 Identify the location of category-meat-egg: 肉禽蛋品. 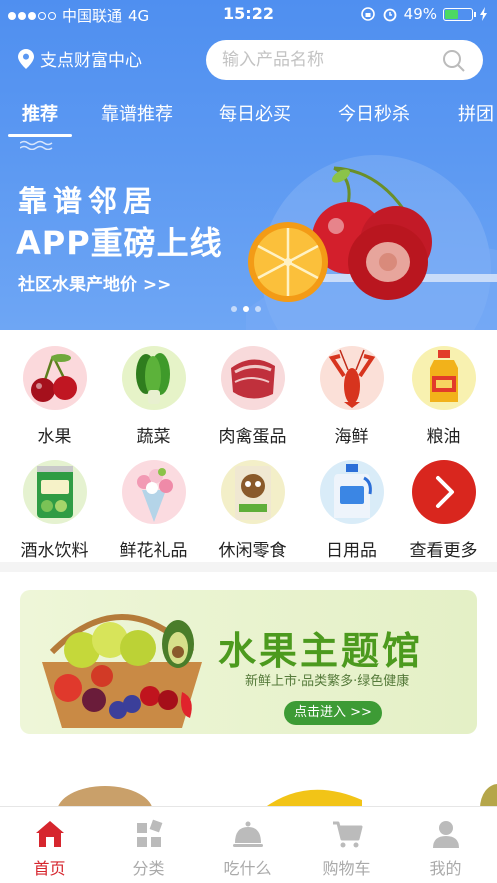
(252, 390).